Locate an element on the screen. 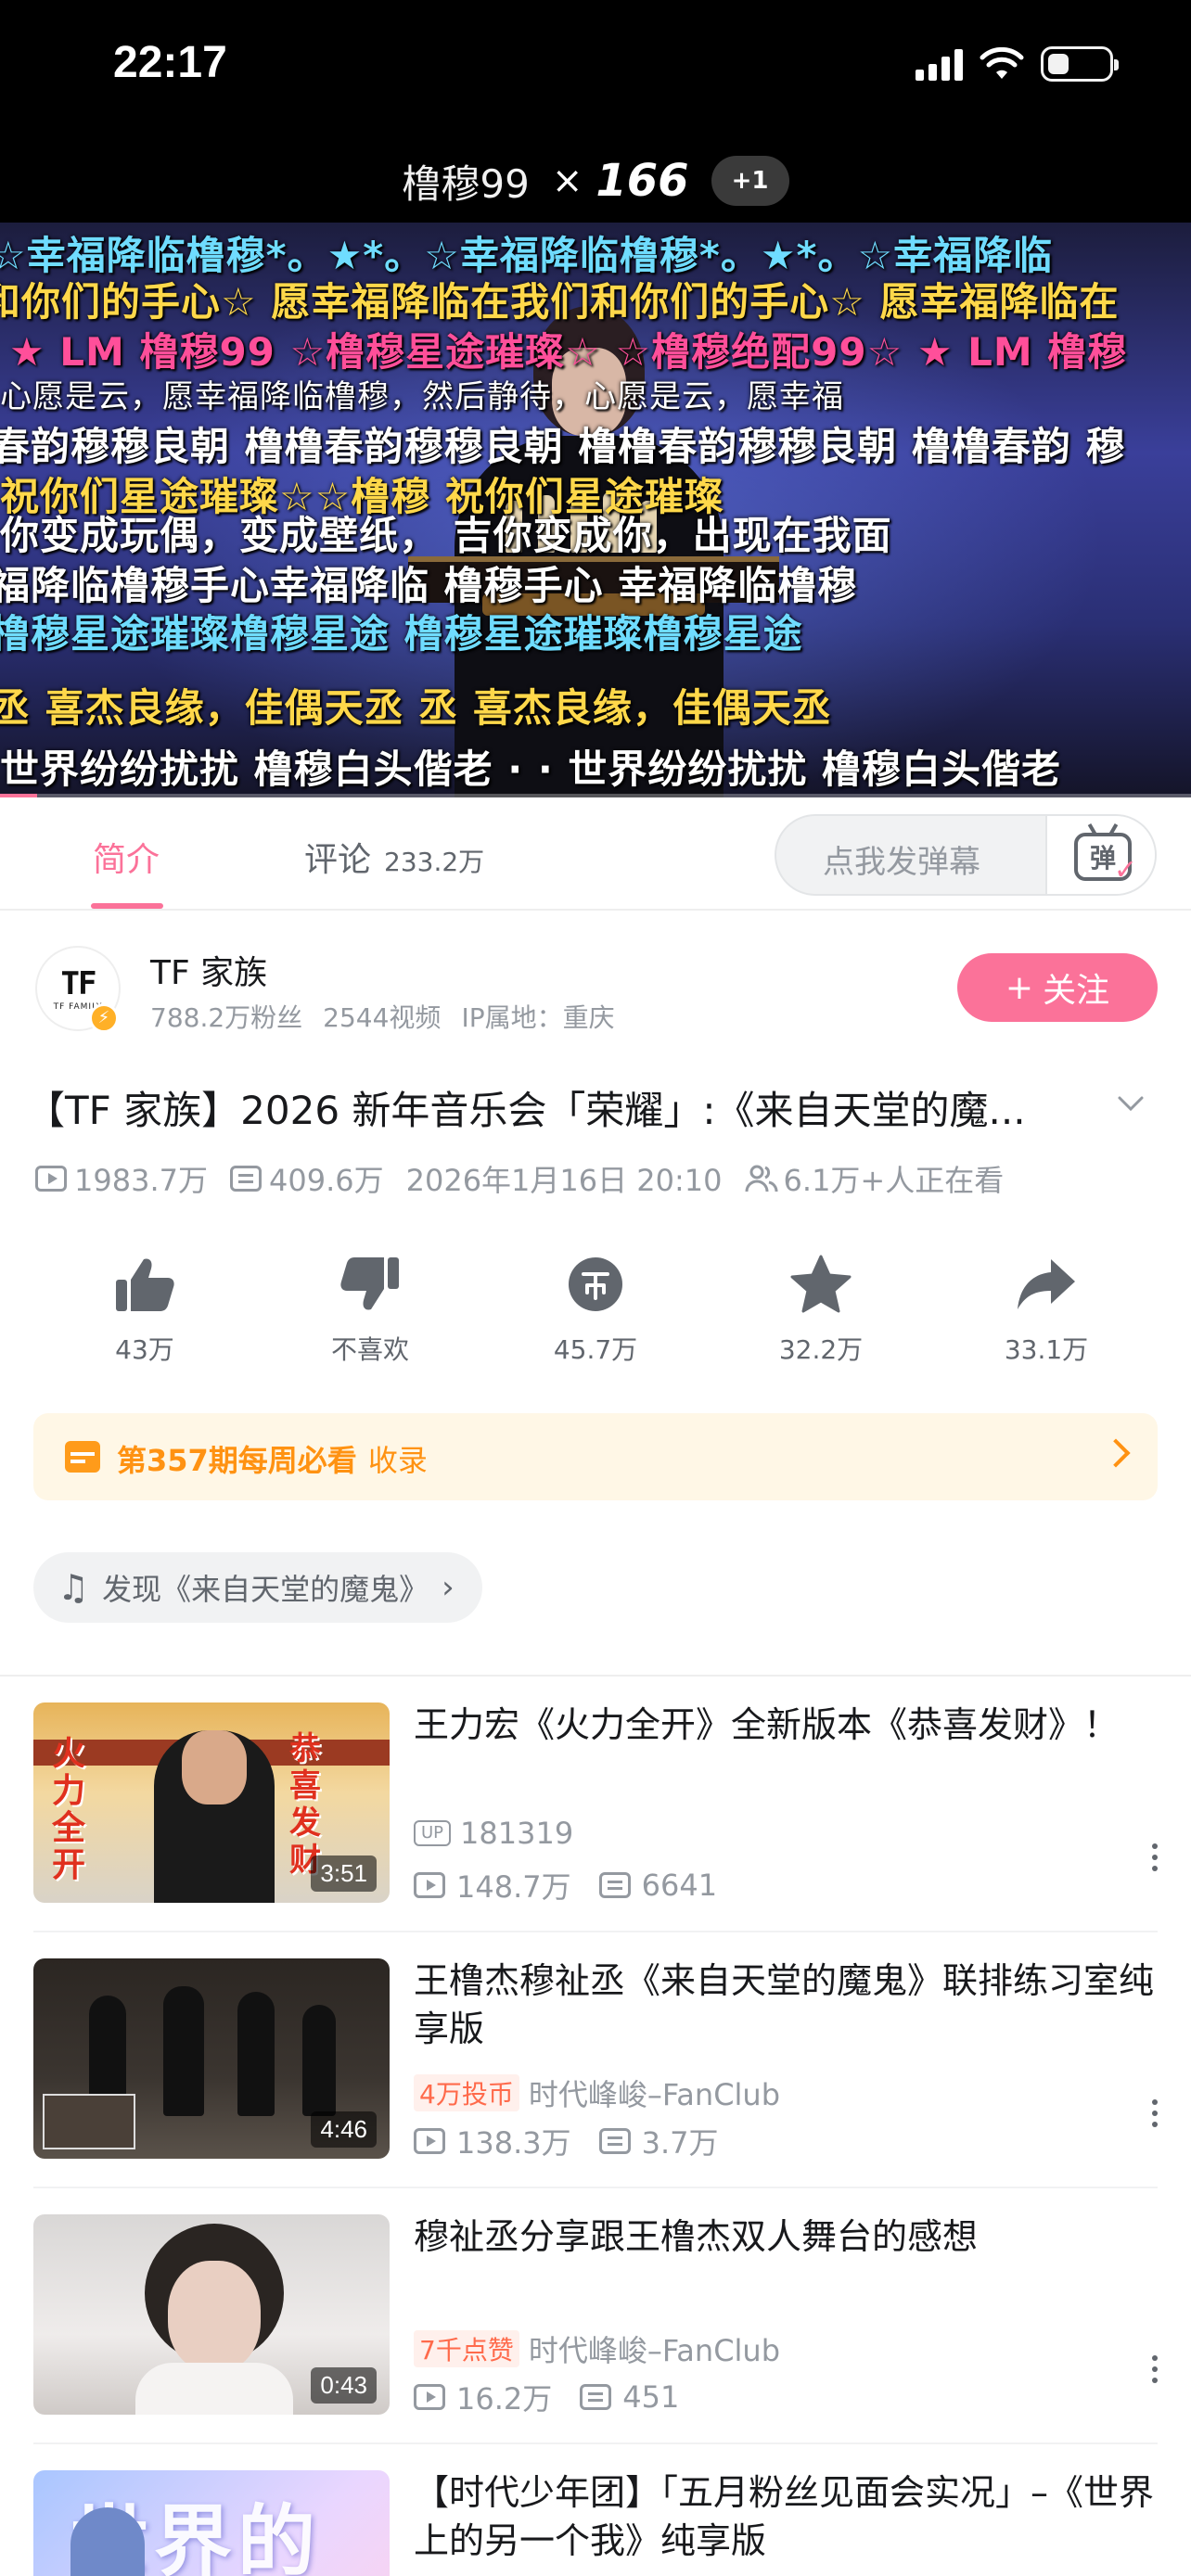 Image resolution: width=1191 pixels, height=2576 pixels. danmaku-input: 点我发弹幕 弹 ✓ is located at coordinates (966, 855).